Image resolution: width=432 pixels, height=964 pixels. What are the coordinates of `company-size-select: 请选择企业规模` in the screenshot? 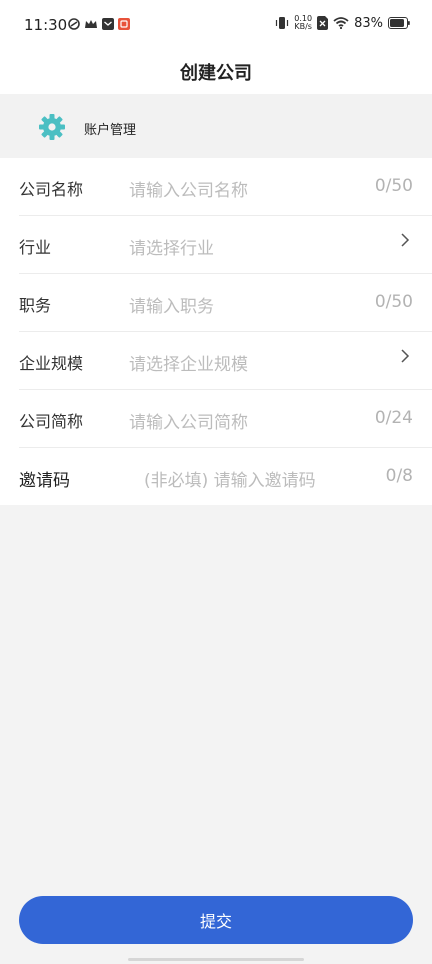 It's located at (188, 362).